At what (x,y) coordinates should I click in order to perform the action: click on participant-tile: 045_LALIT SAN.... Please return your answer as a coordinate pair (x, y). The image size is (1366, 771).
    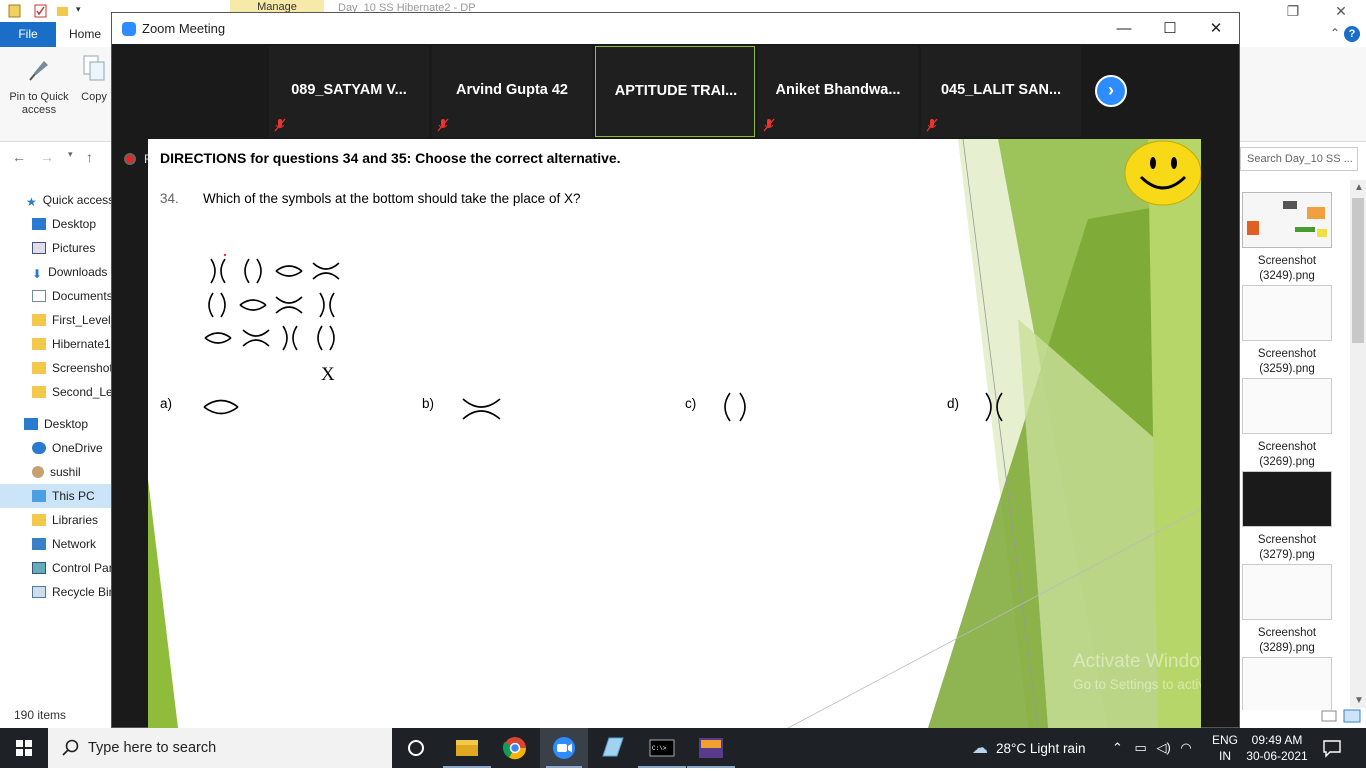
    Looking at the image, I should click on (1001, 91).